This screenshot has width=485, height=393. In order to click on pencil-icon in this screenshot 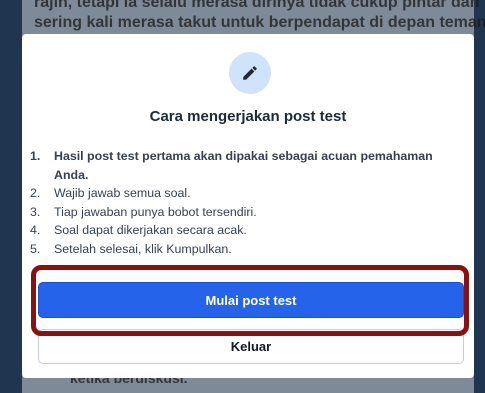, I will do `click(250, 73)`.